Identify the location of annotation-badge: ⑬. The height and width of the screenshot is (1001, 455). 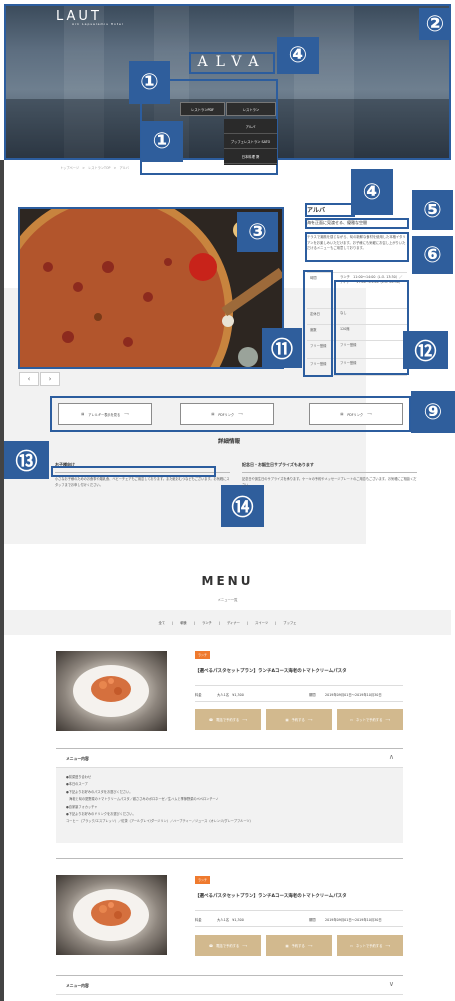
(26, 460).